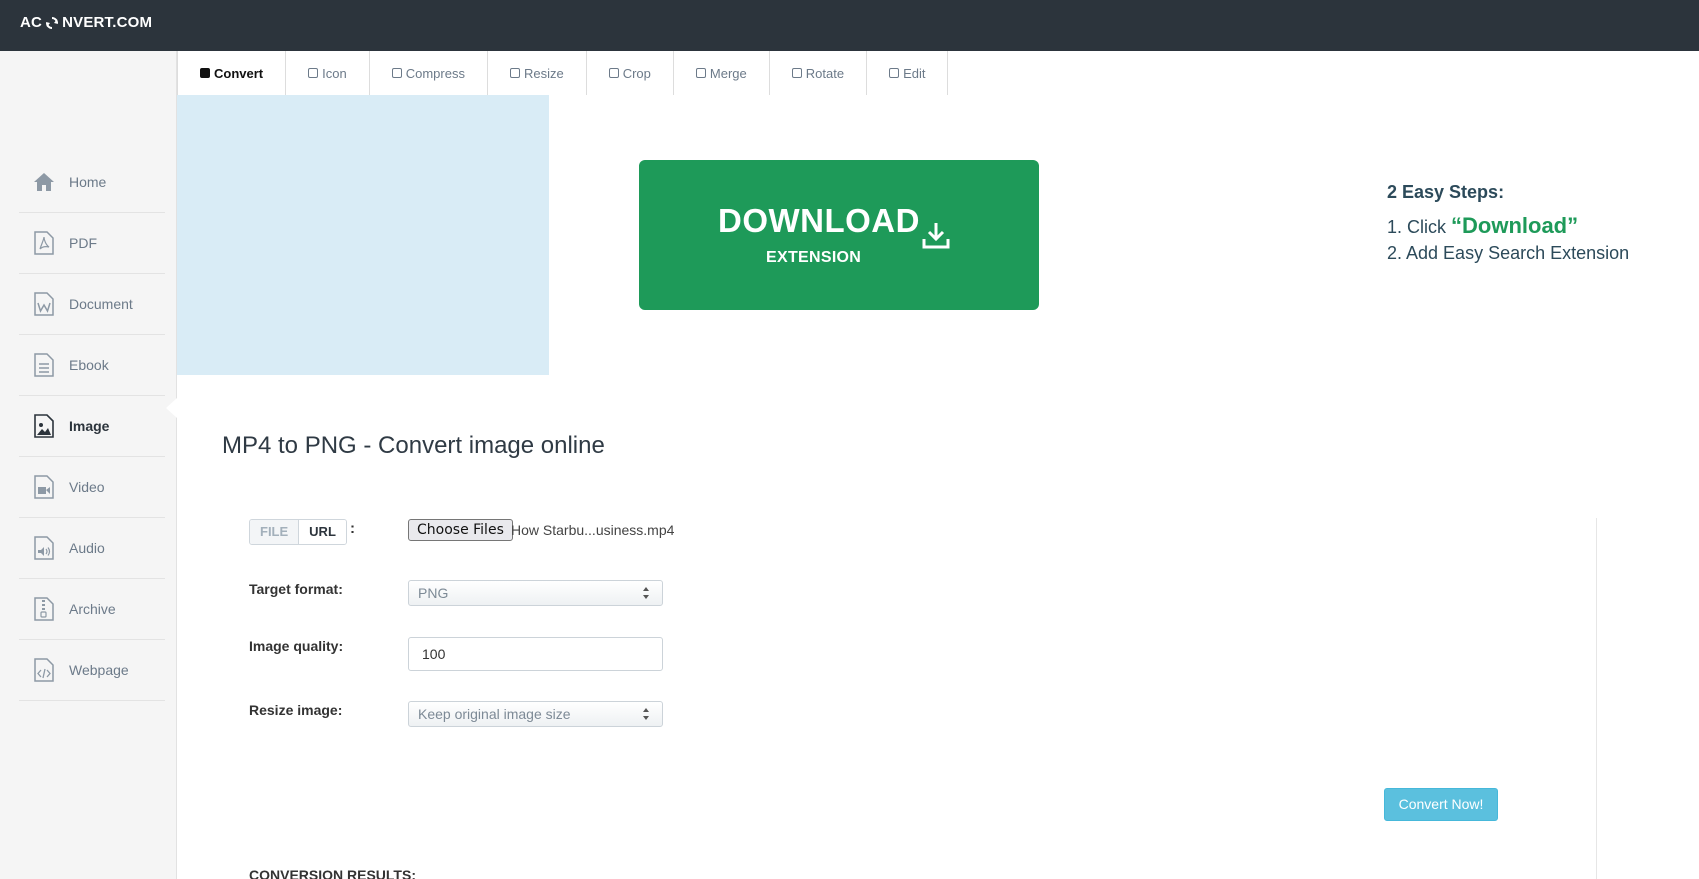  What do you see at coordinates (107, 22) in the screenshot?
I see `logo-text-right: NVERT.COM` at bounding box center [107, 22].